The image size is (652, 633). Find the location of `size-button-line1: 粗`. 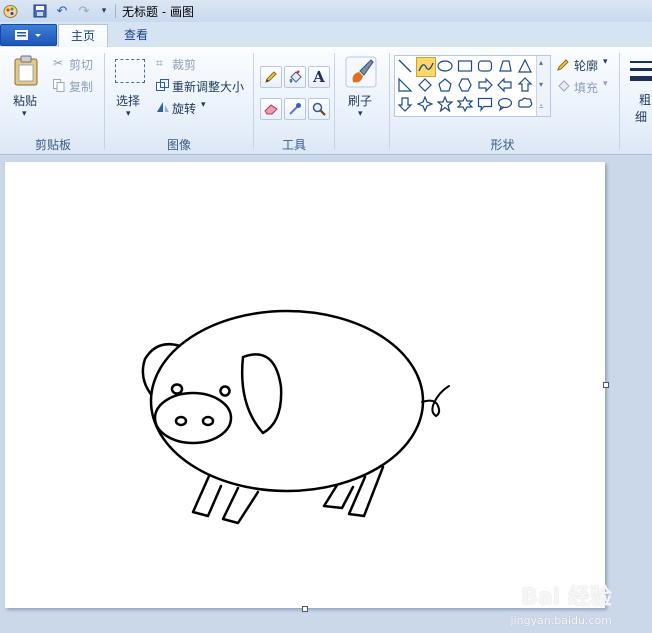

size-button-line1: 粗 is located at coordinates (645, 99).